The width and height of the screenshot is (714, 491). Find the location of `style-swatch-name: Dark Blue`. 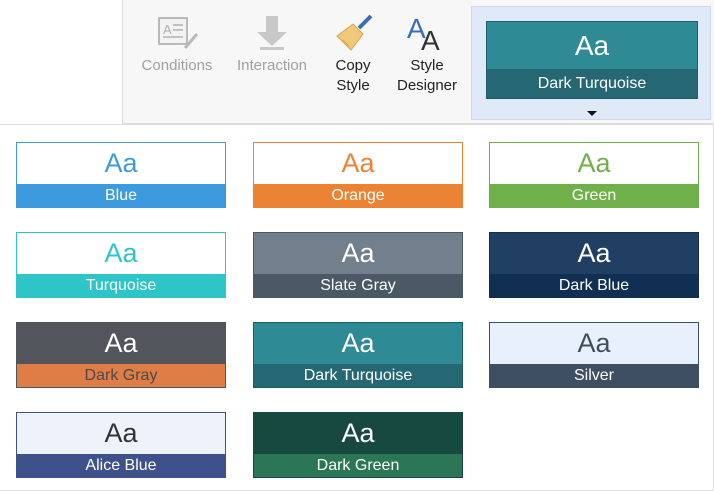

style-swatch-name: Dark Blue is located at coordinates (594, 285).